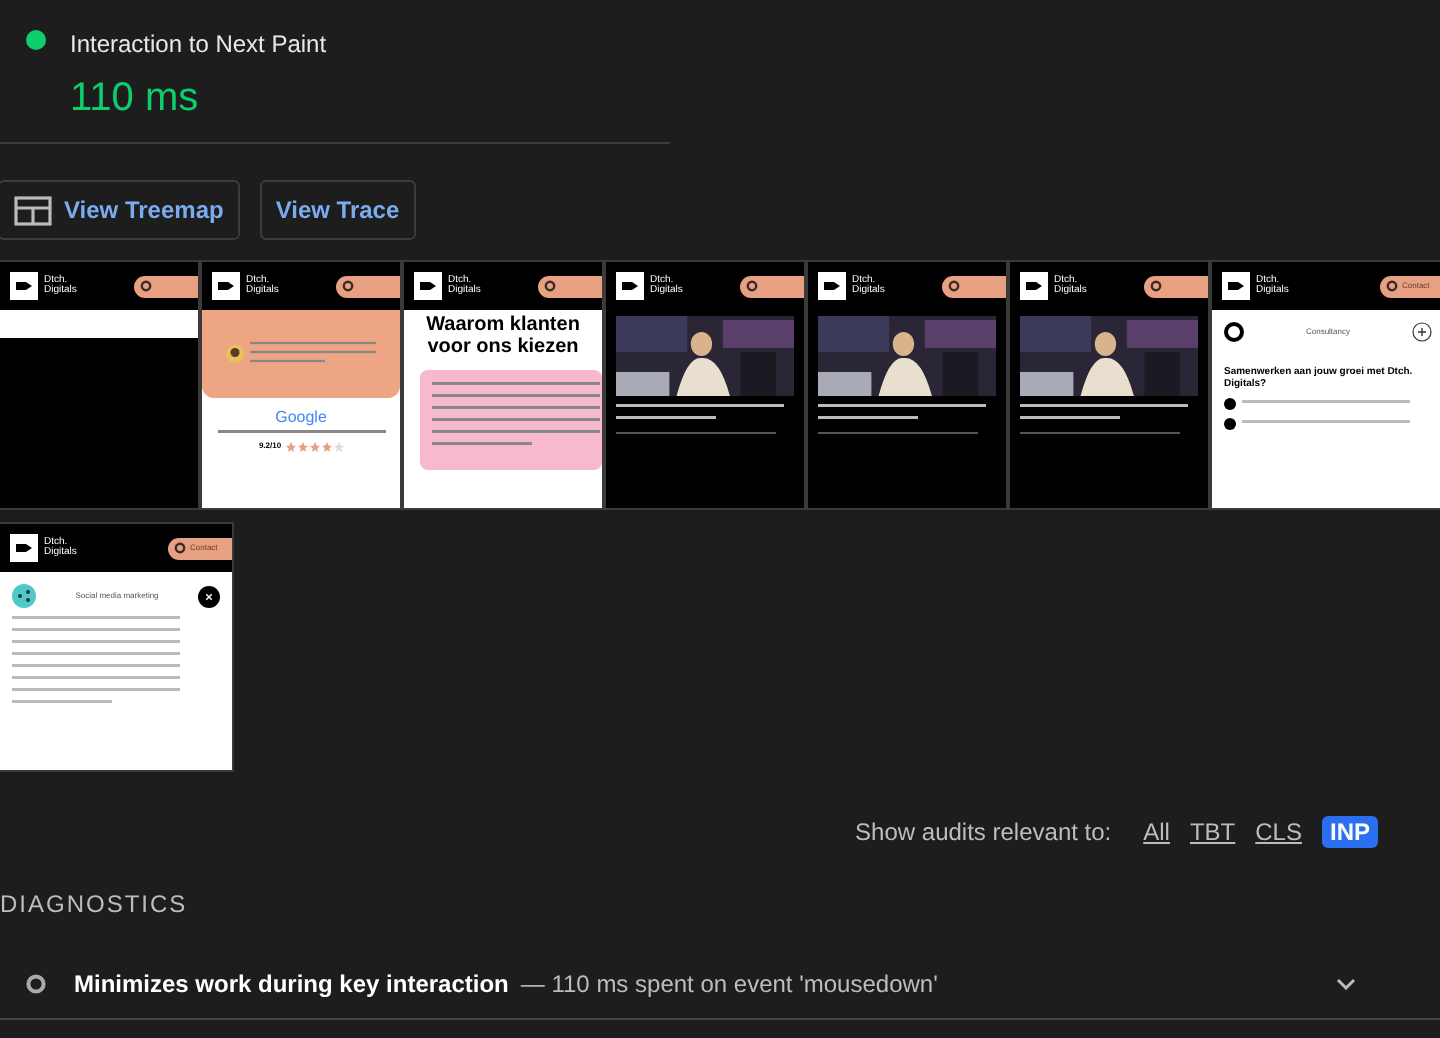 Image resolution: width=1440 pixels, height=1038 pixels. Describe the element at coordinates (337, 210) in the screenshot. I see `view-trace-button: View Trace` at that location.